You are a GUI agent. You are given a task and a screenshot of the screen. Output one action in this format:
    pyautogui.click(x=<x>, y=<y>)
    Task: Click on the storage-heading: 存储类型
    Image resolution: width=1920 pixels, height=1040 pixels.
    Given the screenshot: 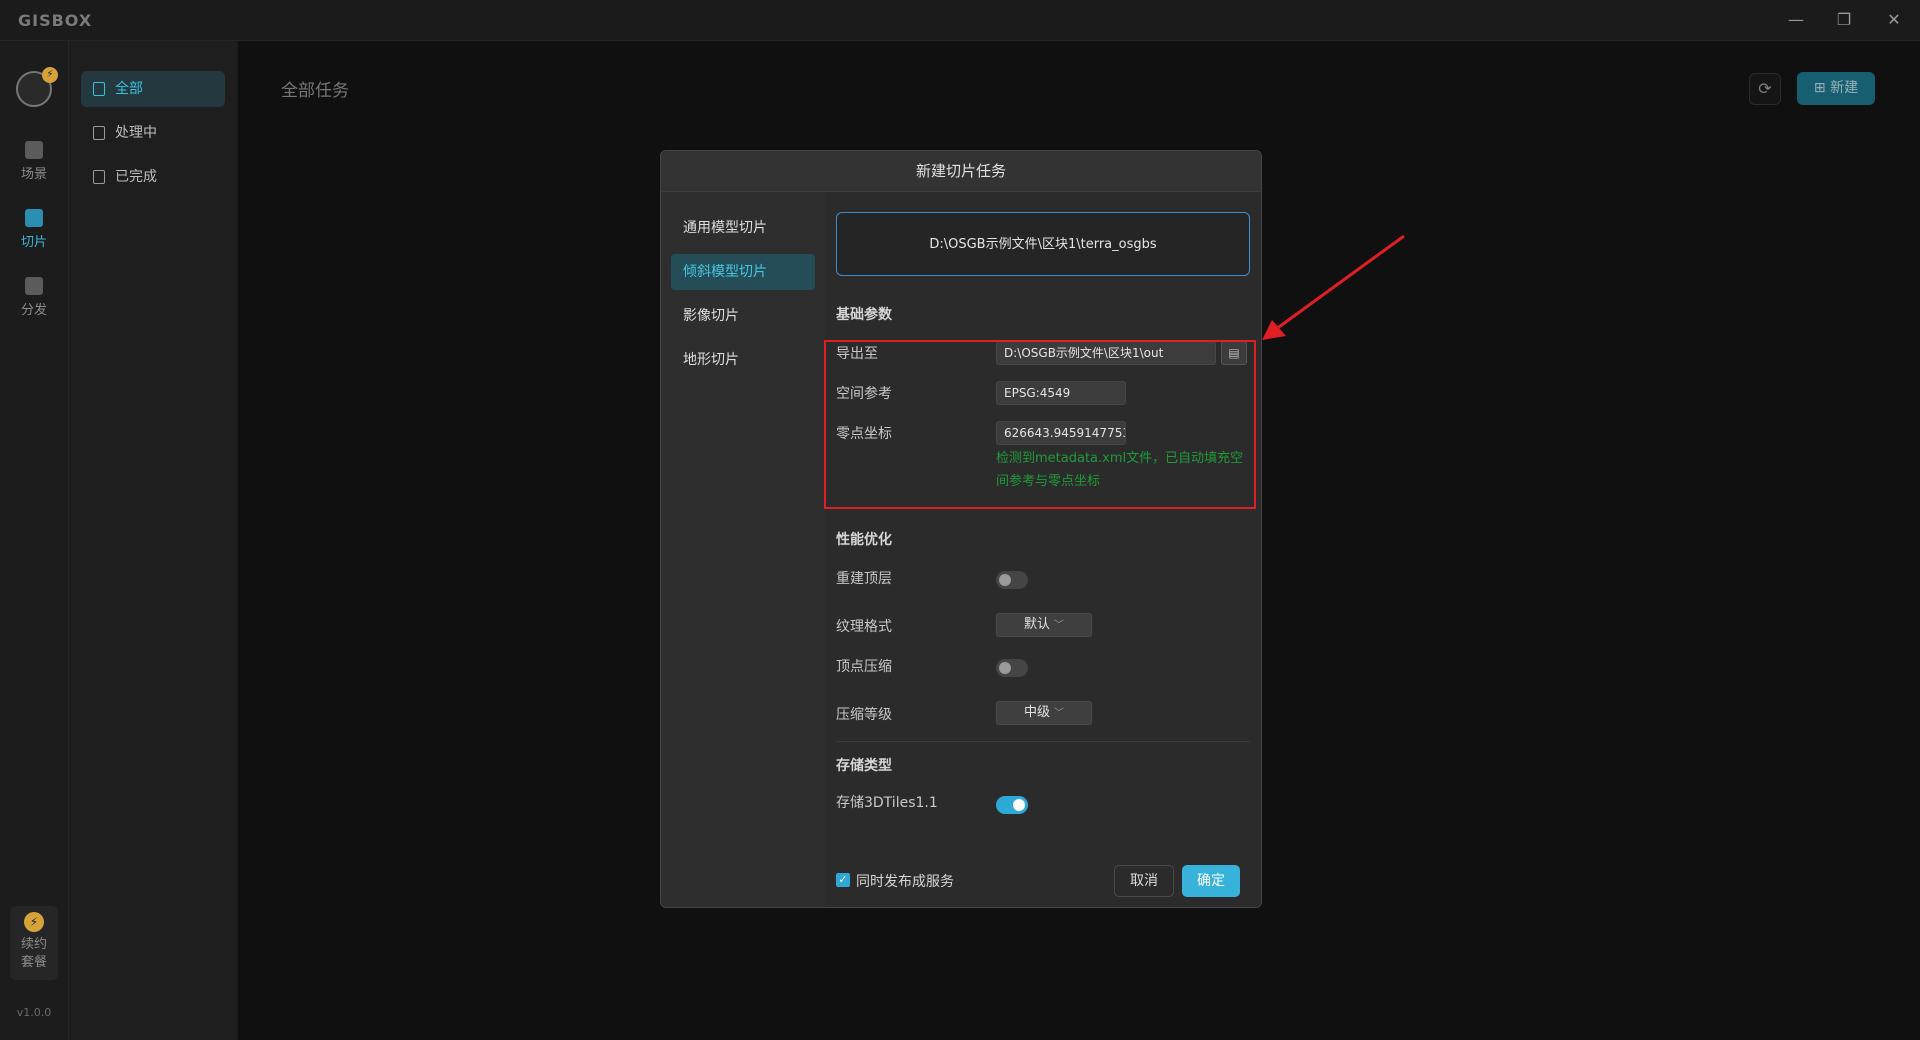 What is the action you would take?
    pyautogui.click(x=864, y=766)
    